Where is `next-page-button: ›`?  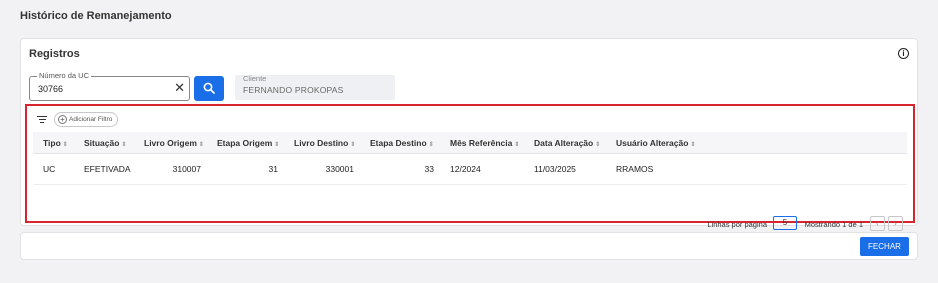
next-page-button: › is located at coordinates (895, 223).